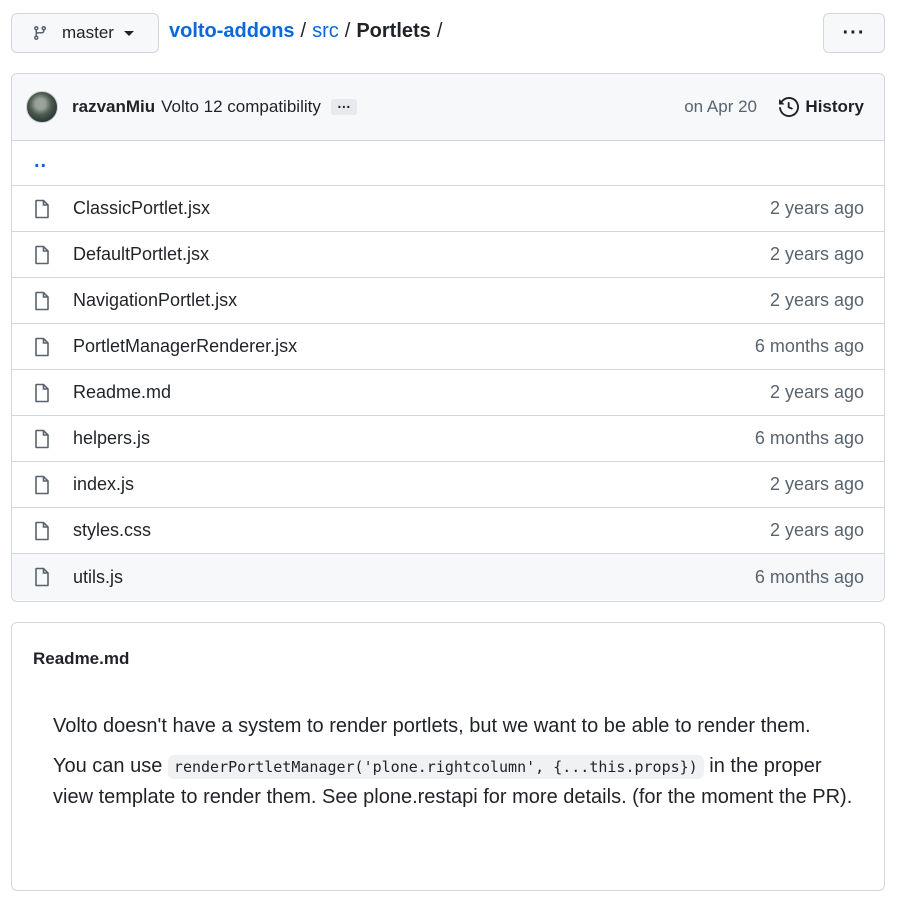  I want to click on kebab-horizontal-icon: ···, so click(854, 32).